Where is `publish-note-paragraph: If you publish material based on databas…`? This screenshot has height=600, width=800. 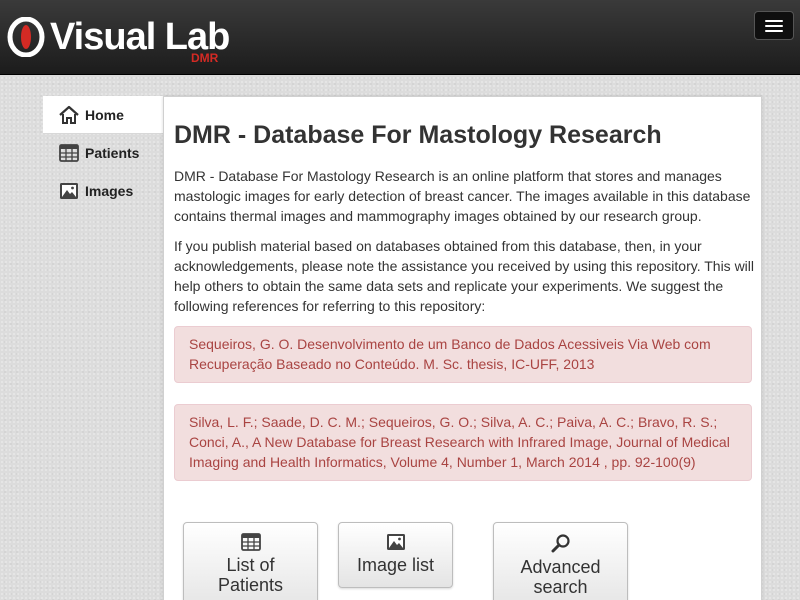 publish-note-paragraph: If you publish material based on databas… is located at coordinates (464, 276).